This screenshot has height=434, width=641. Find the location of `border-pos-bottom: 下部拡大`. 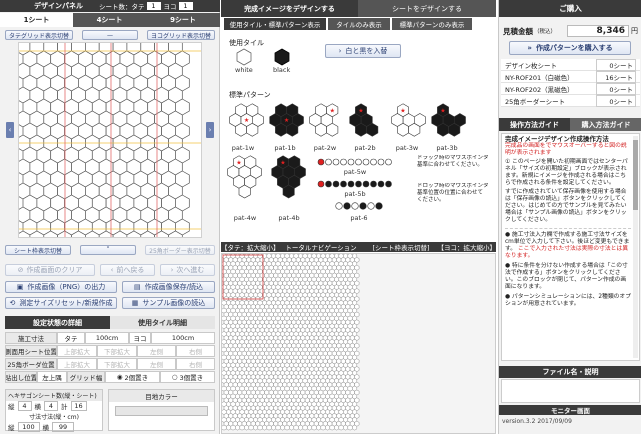

border-pos-bottom: 下部拡大 is located at coordinates (117, 363).